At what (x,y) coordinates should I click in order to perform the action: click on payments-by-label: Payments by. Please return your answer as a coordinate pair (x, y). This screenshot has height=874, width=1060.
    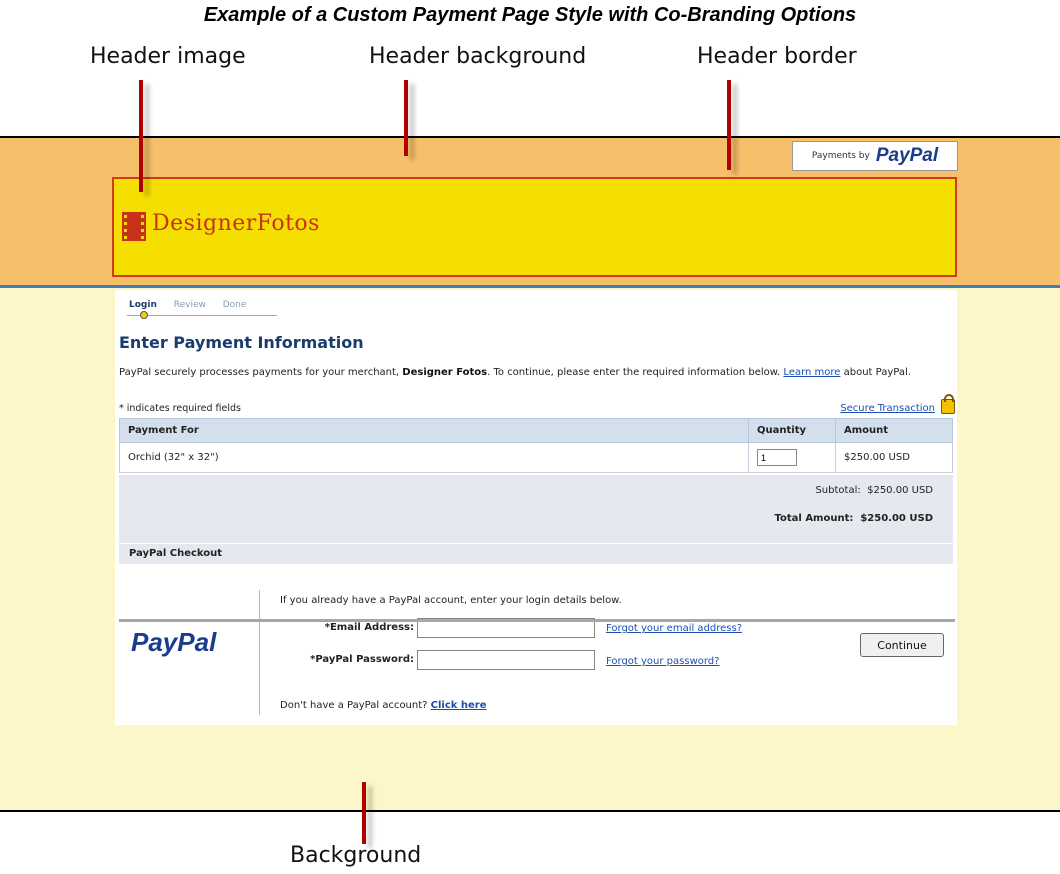
    Looking at the image, I should click on (840, 156).